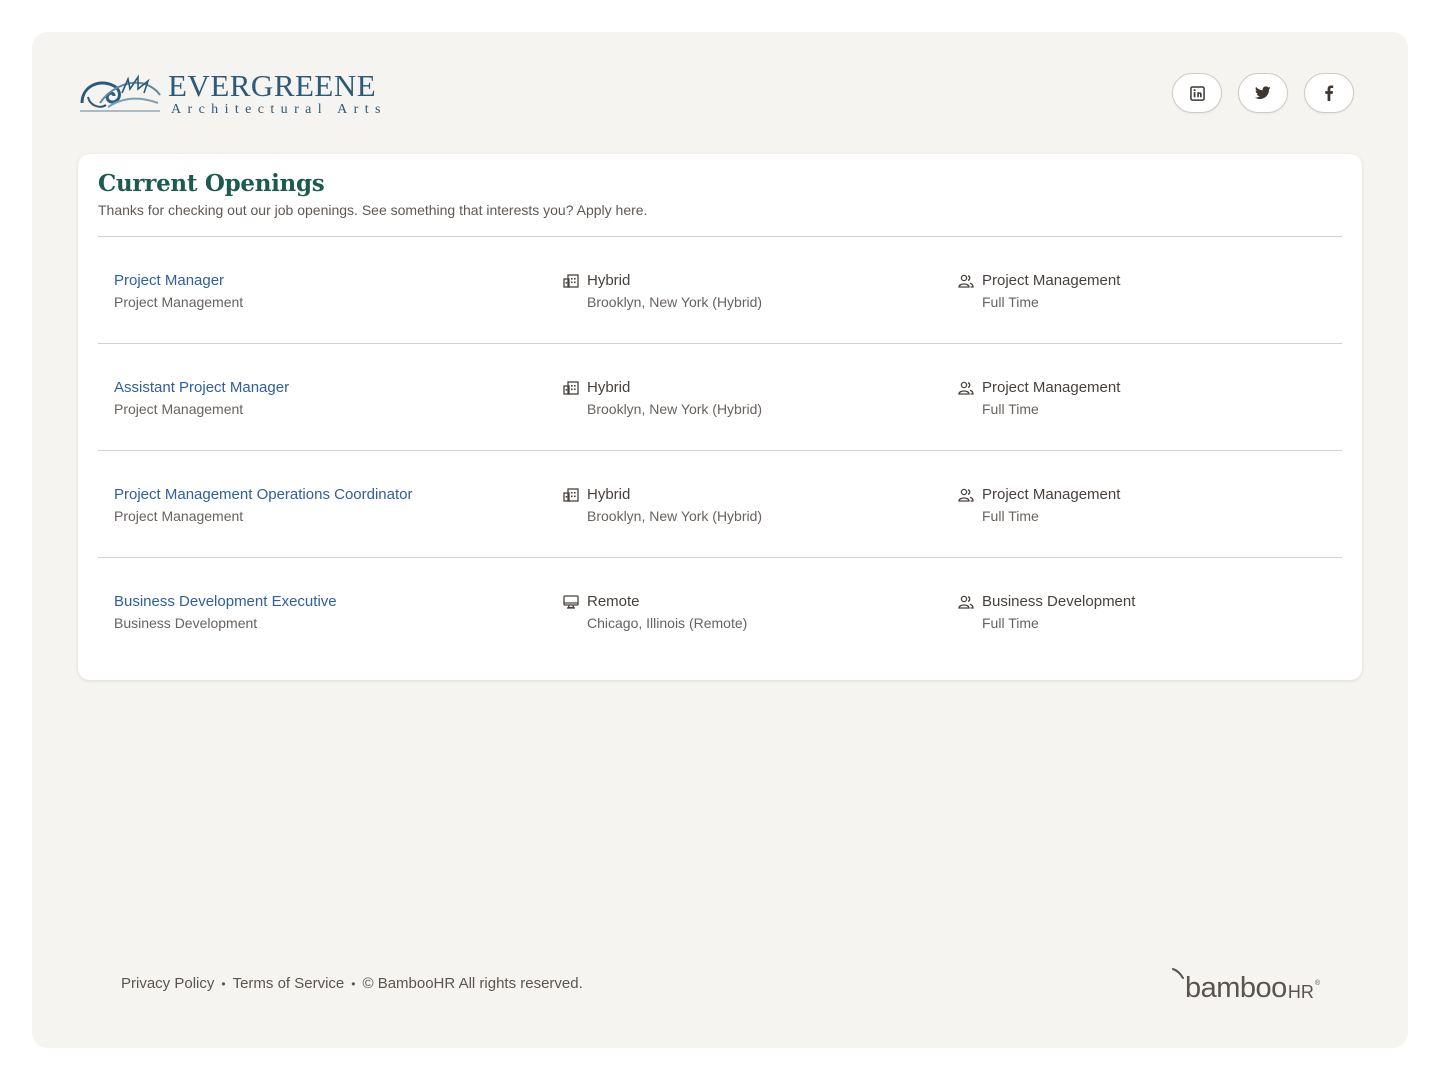 The width and height of the screenshot is (1440, 1080). Describe the element at coordinates (201, 387) in the screenshot. I see `job-title-link: Assistant Project Manager` at that location.